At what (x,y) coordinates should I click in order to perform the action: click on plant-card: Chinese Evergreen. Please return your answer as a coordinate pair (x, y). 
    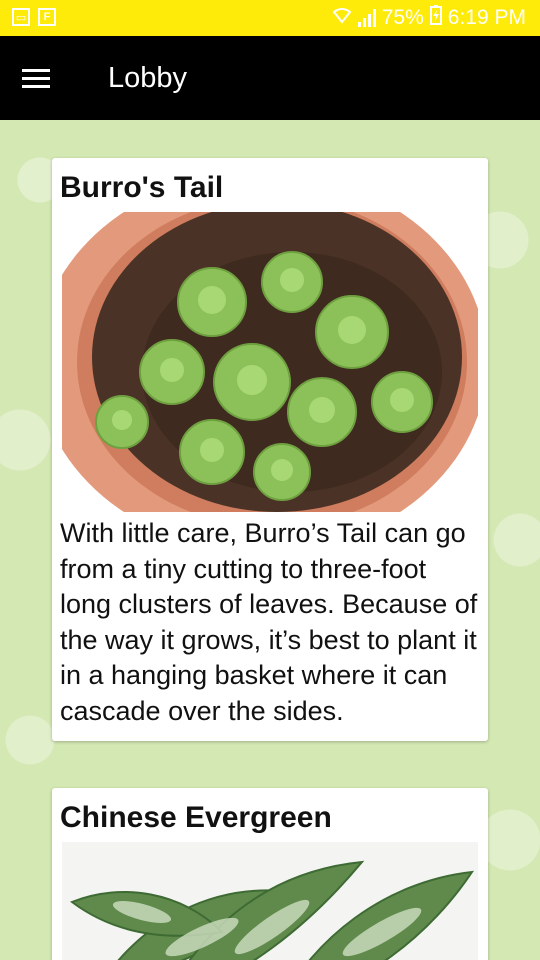
    Looking at the image, I should click on (270, 874).